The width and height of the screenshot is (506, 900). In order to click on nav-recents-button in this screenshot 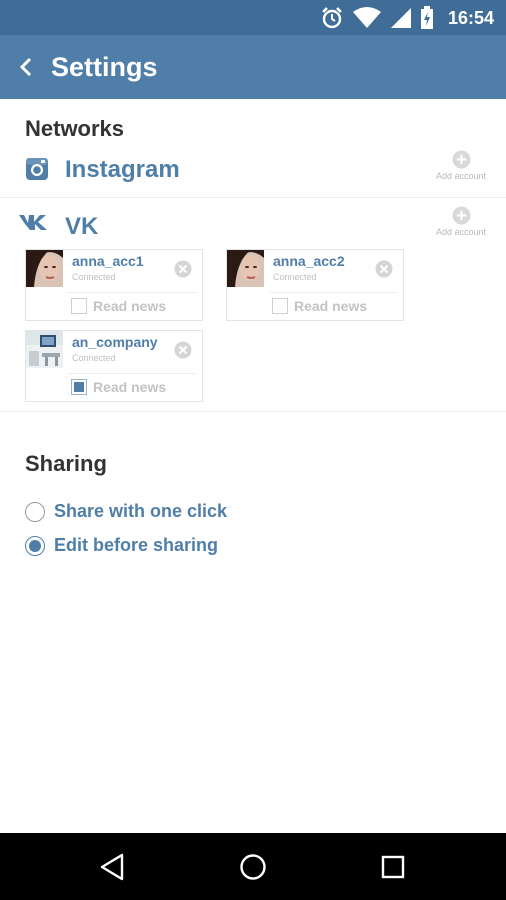, I will do `click(393, 867)`.